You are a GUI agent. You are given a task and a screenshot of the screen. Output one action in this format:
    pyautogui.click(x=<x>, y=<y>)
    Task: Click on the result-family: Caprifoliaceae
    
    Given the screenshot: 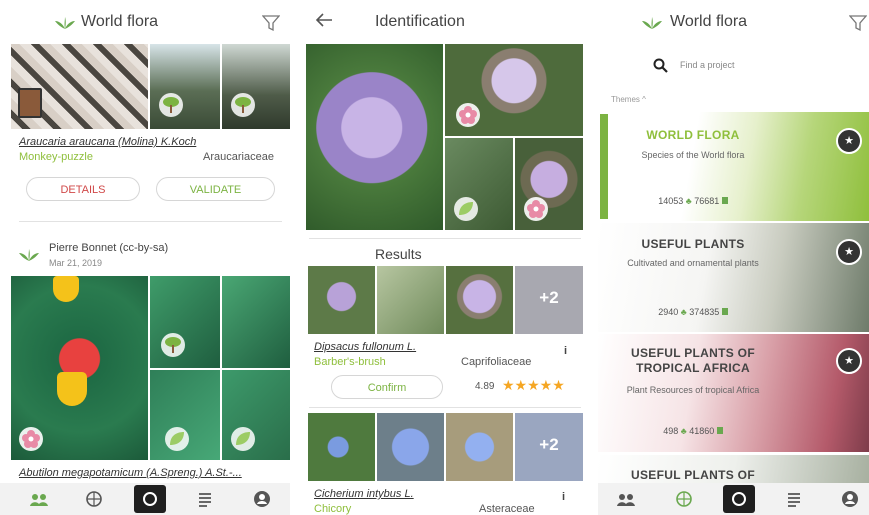 What is the action you would take?
    pyautogui.click(x=496, y=362)
    